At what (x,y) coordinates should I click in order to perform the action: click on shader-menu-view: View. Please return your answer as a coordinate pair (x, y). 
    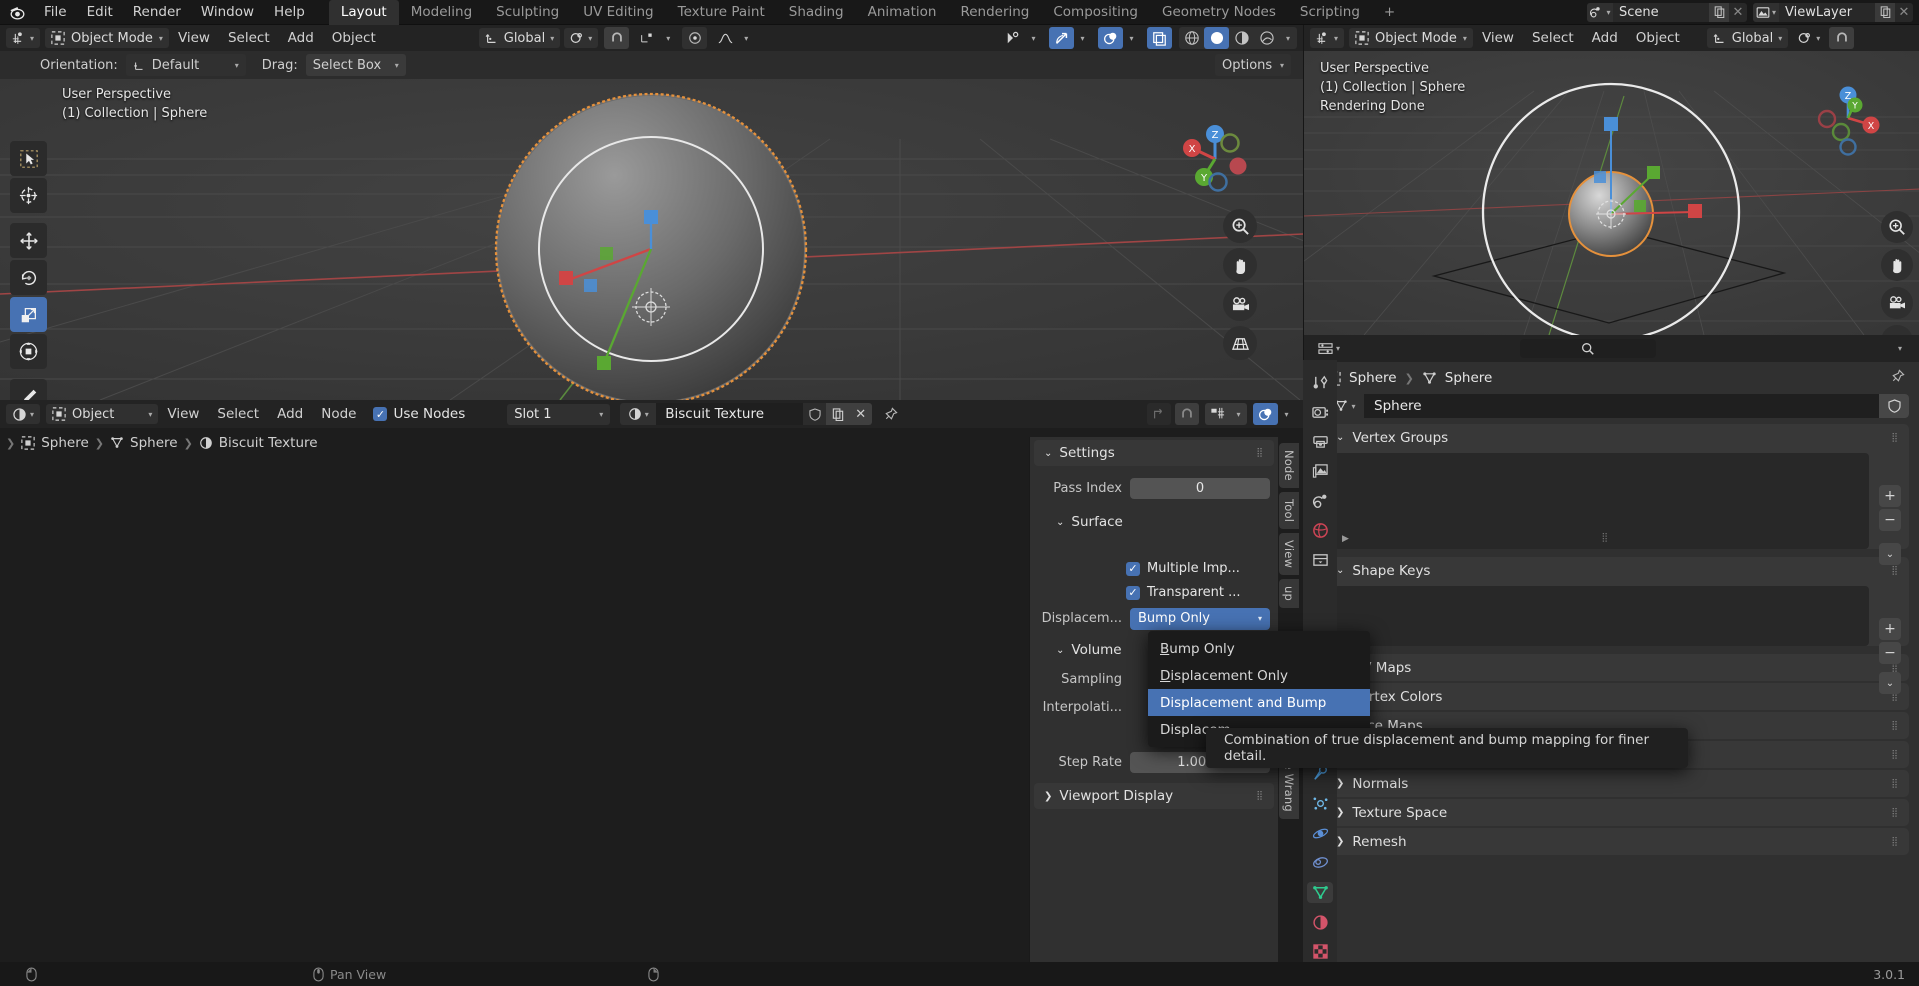
    Looking at the image, I should click on (183, 414).